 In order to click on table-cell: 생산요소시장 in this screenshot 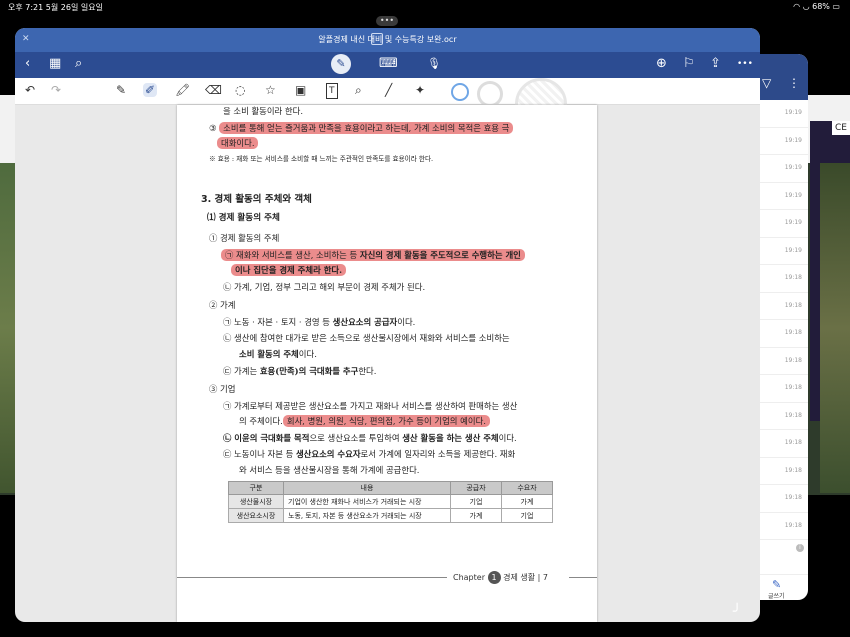, I will do `click(256, 515)`.